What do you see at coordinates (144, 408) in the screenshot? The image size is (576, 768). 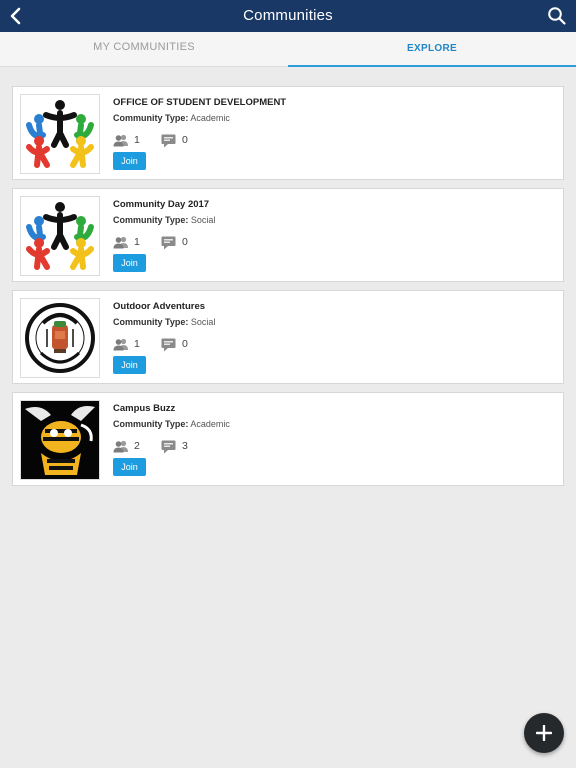 I see `community-title: Campus Buzz` at bounding box center [144, 408].